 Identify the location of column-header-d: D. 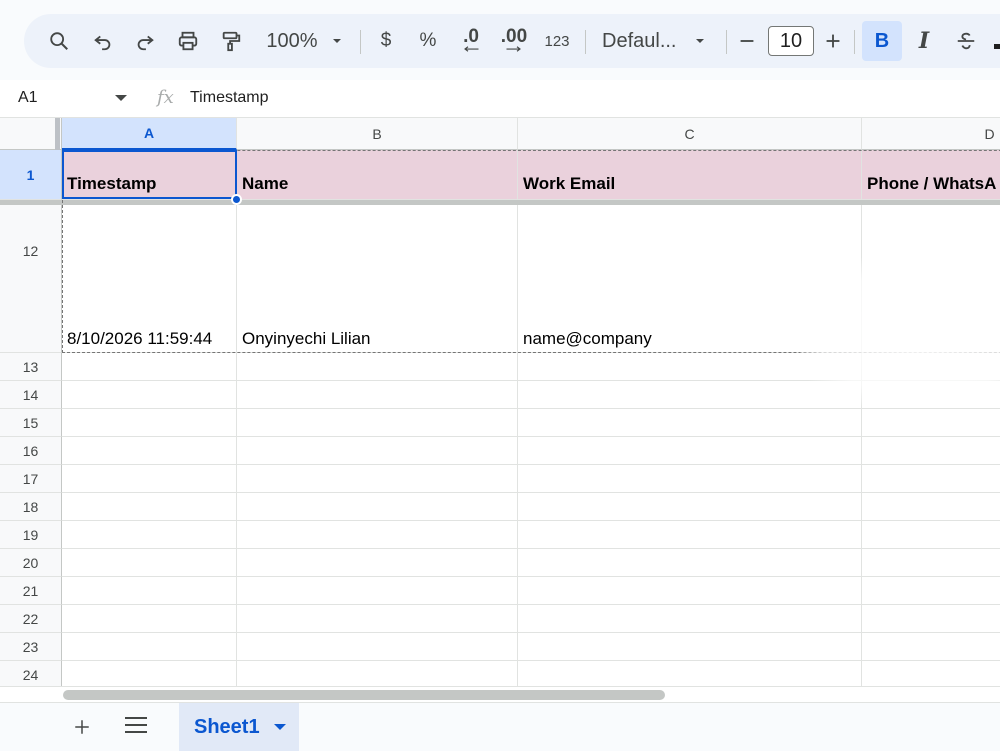
(931, 134).